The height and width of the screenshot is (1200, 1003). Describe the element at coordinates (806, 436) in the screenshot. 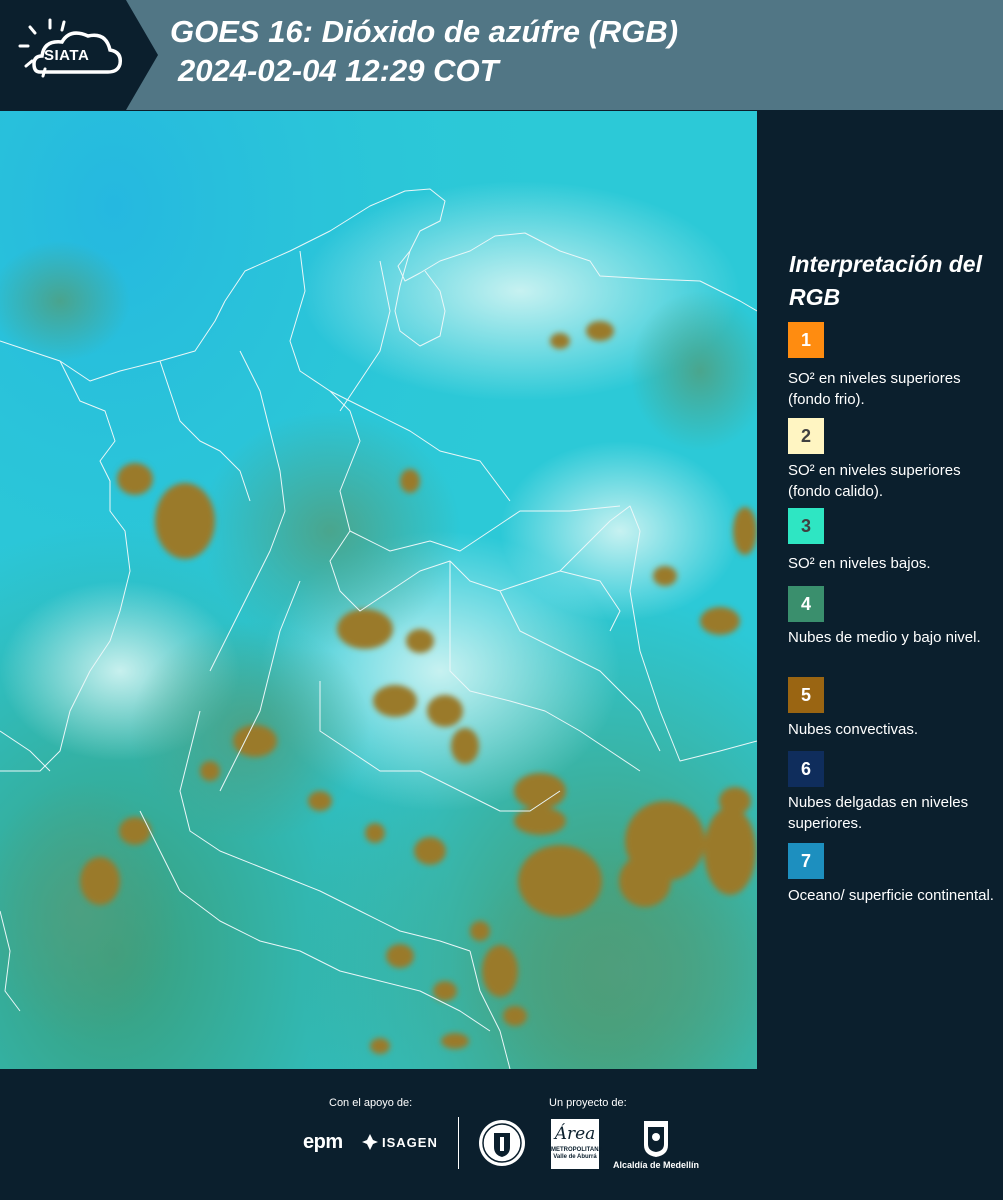

I see `legend-swatch-2: 2` at that location.